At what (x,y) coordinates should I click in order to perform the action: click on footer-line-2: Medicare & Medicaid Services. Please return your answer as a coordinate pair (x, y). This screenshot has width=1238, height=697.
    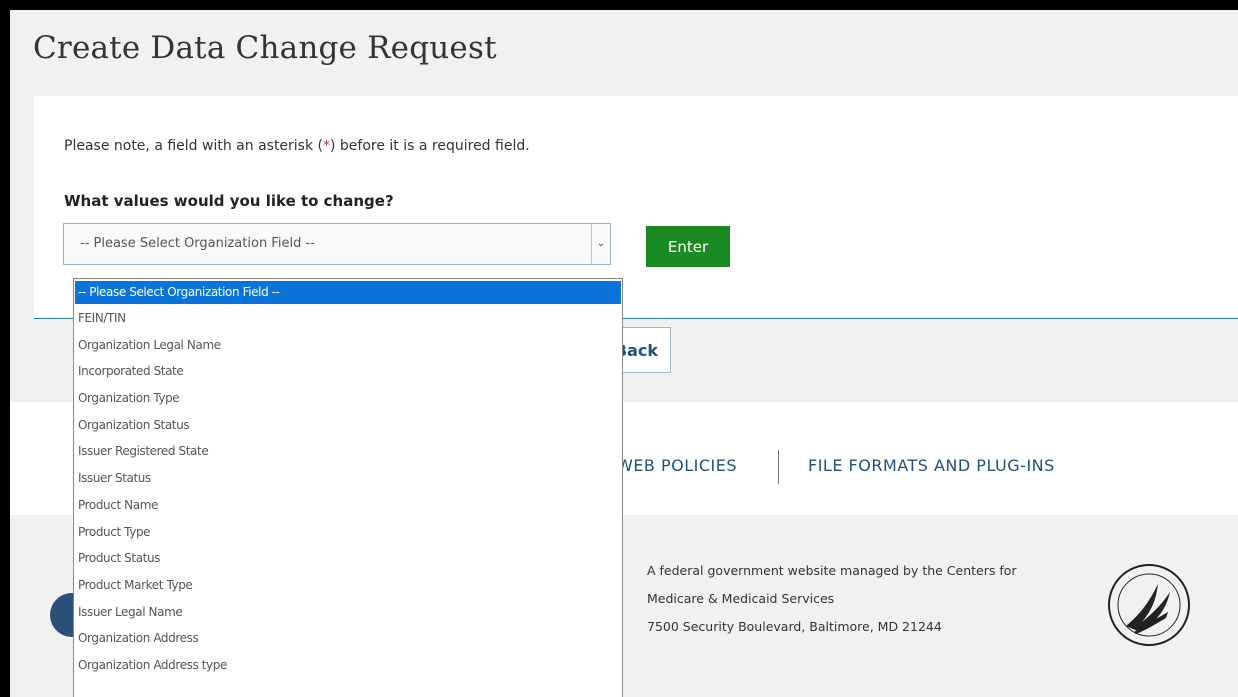
    Looking at the image, I should click on (741, 598).